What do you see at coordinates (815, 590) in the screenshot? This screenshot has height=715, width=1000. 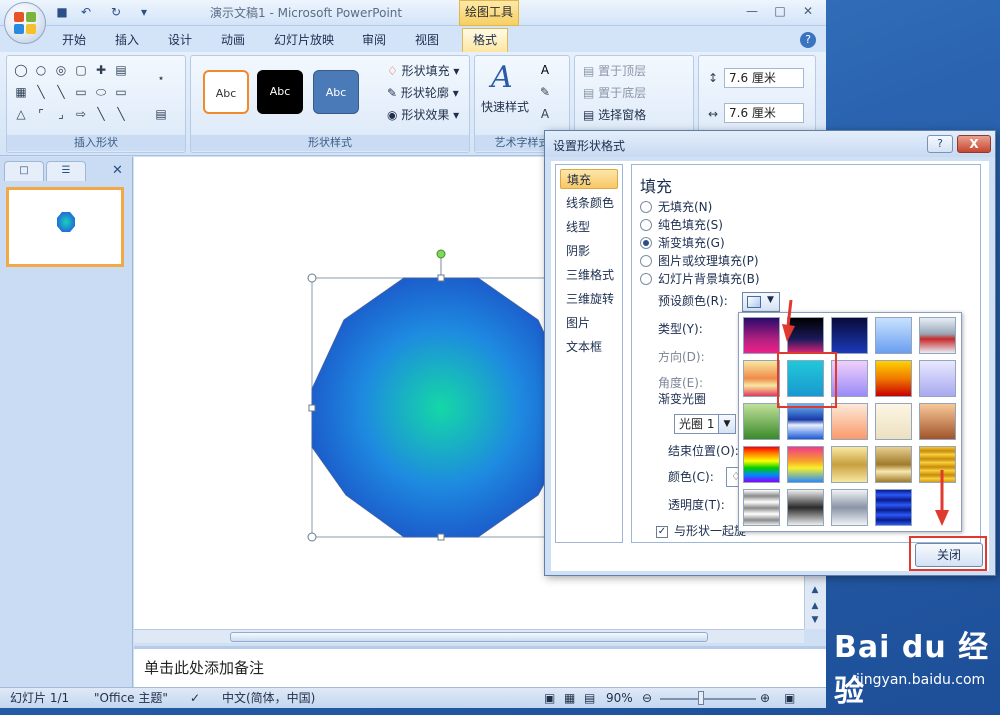 I see `scroll-up-icon: ▲` at bounding box center [815, 590].